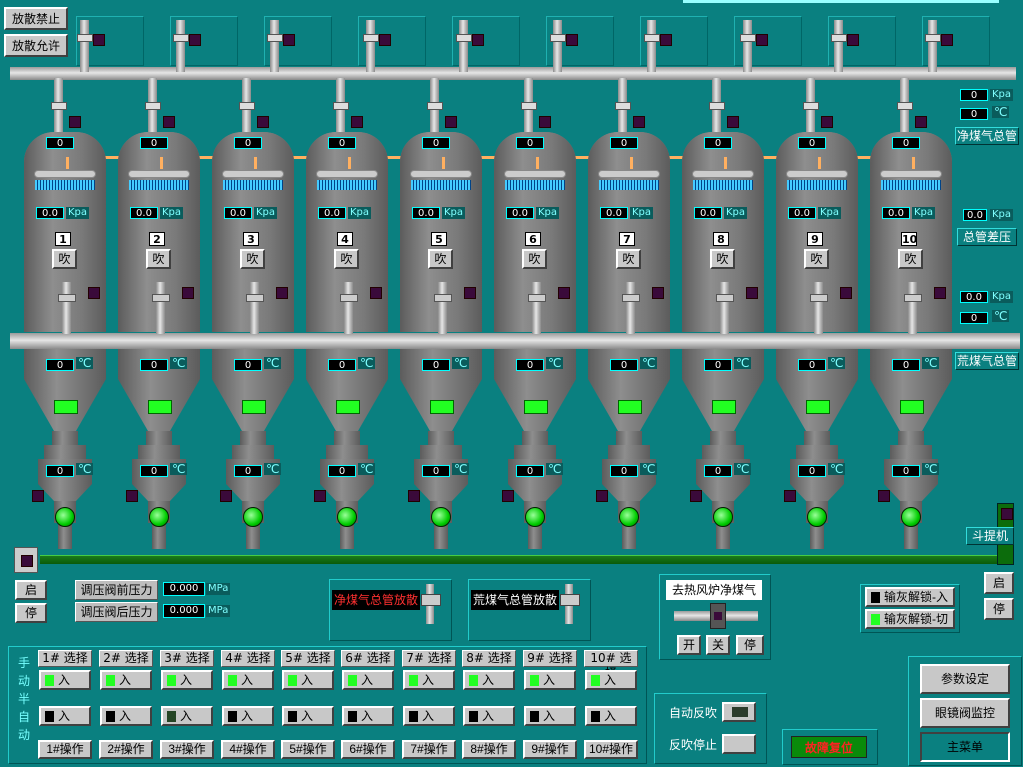 The width and height of the screenshot is (1023, 767). Describe the element at coordinates (830, 213) in the screenshot. I see `vessel-pressure-unit: Kpa` at that location.